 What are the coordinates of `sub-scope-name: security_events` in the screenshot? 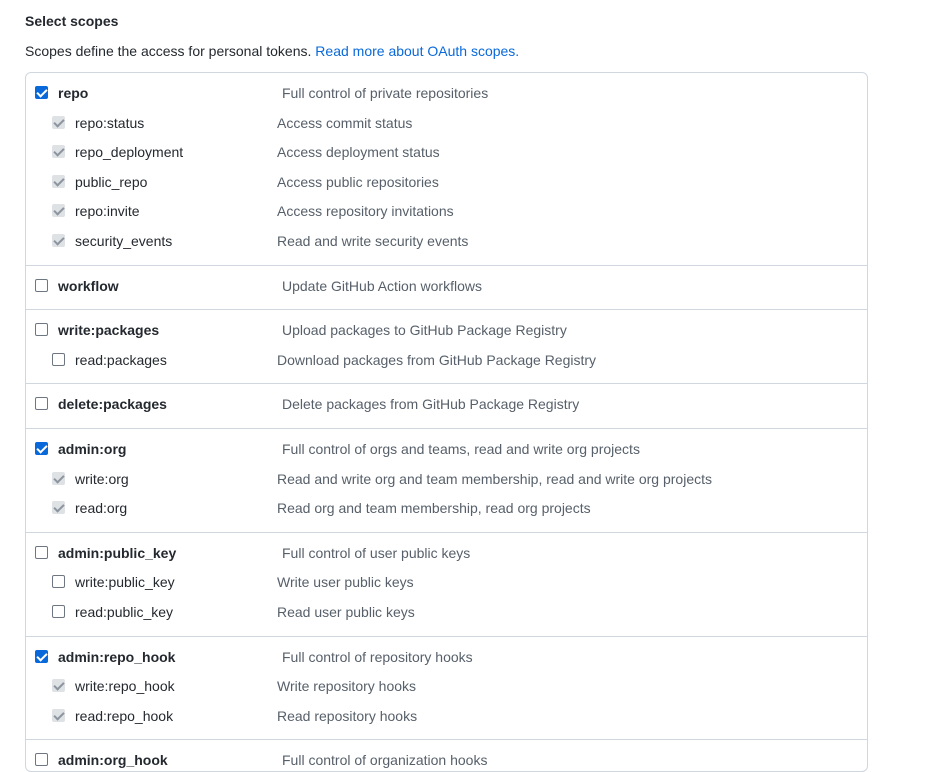 It's located at (124, 240).